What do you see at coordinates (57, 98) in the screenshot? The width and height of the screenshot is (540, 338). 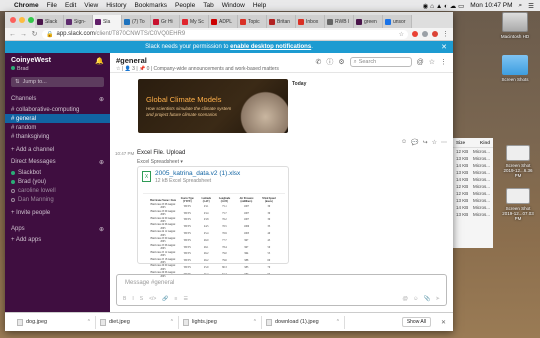 I see `channels-section-header: Channels ⊕` at bounding box center [57, 98].